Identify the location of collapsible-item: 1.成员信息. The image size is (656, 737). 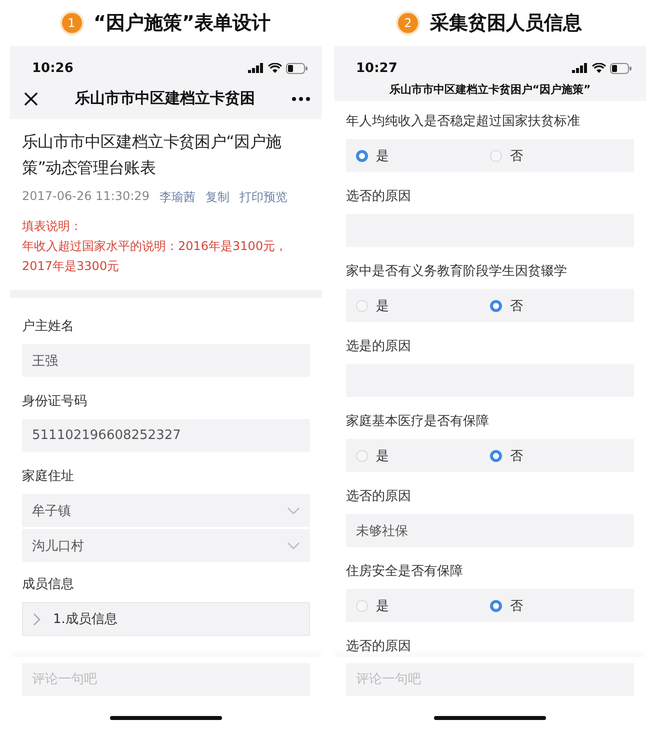
(166, 619).